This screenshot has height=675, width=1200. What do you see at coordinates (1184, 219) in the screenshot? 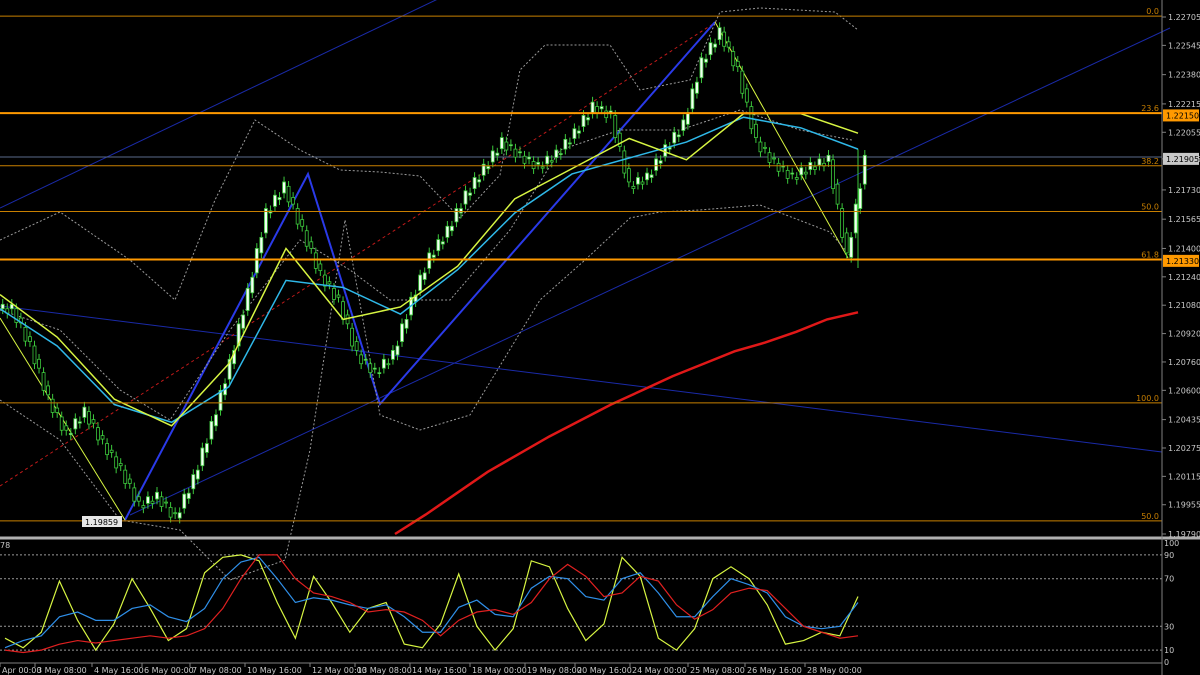
I see `price-tick-label: 1.21565` at bounding box center [1184, 219].